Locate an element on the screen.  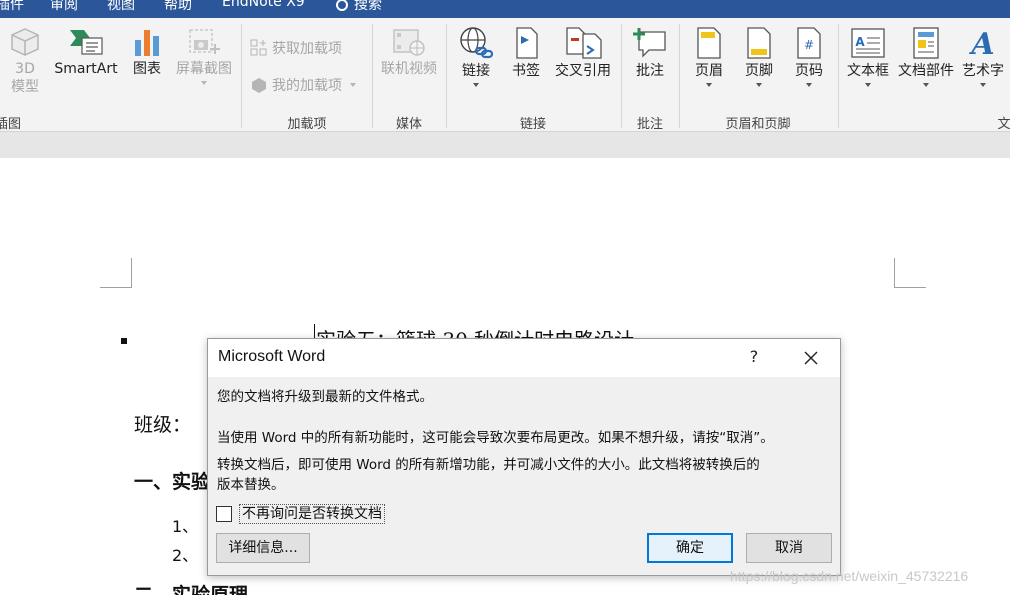
list-item: 1、 is located at coordinates (185, 526).